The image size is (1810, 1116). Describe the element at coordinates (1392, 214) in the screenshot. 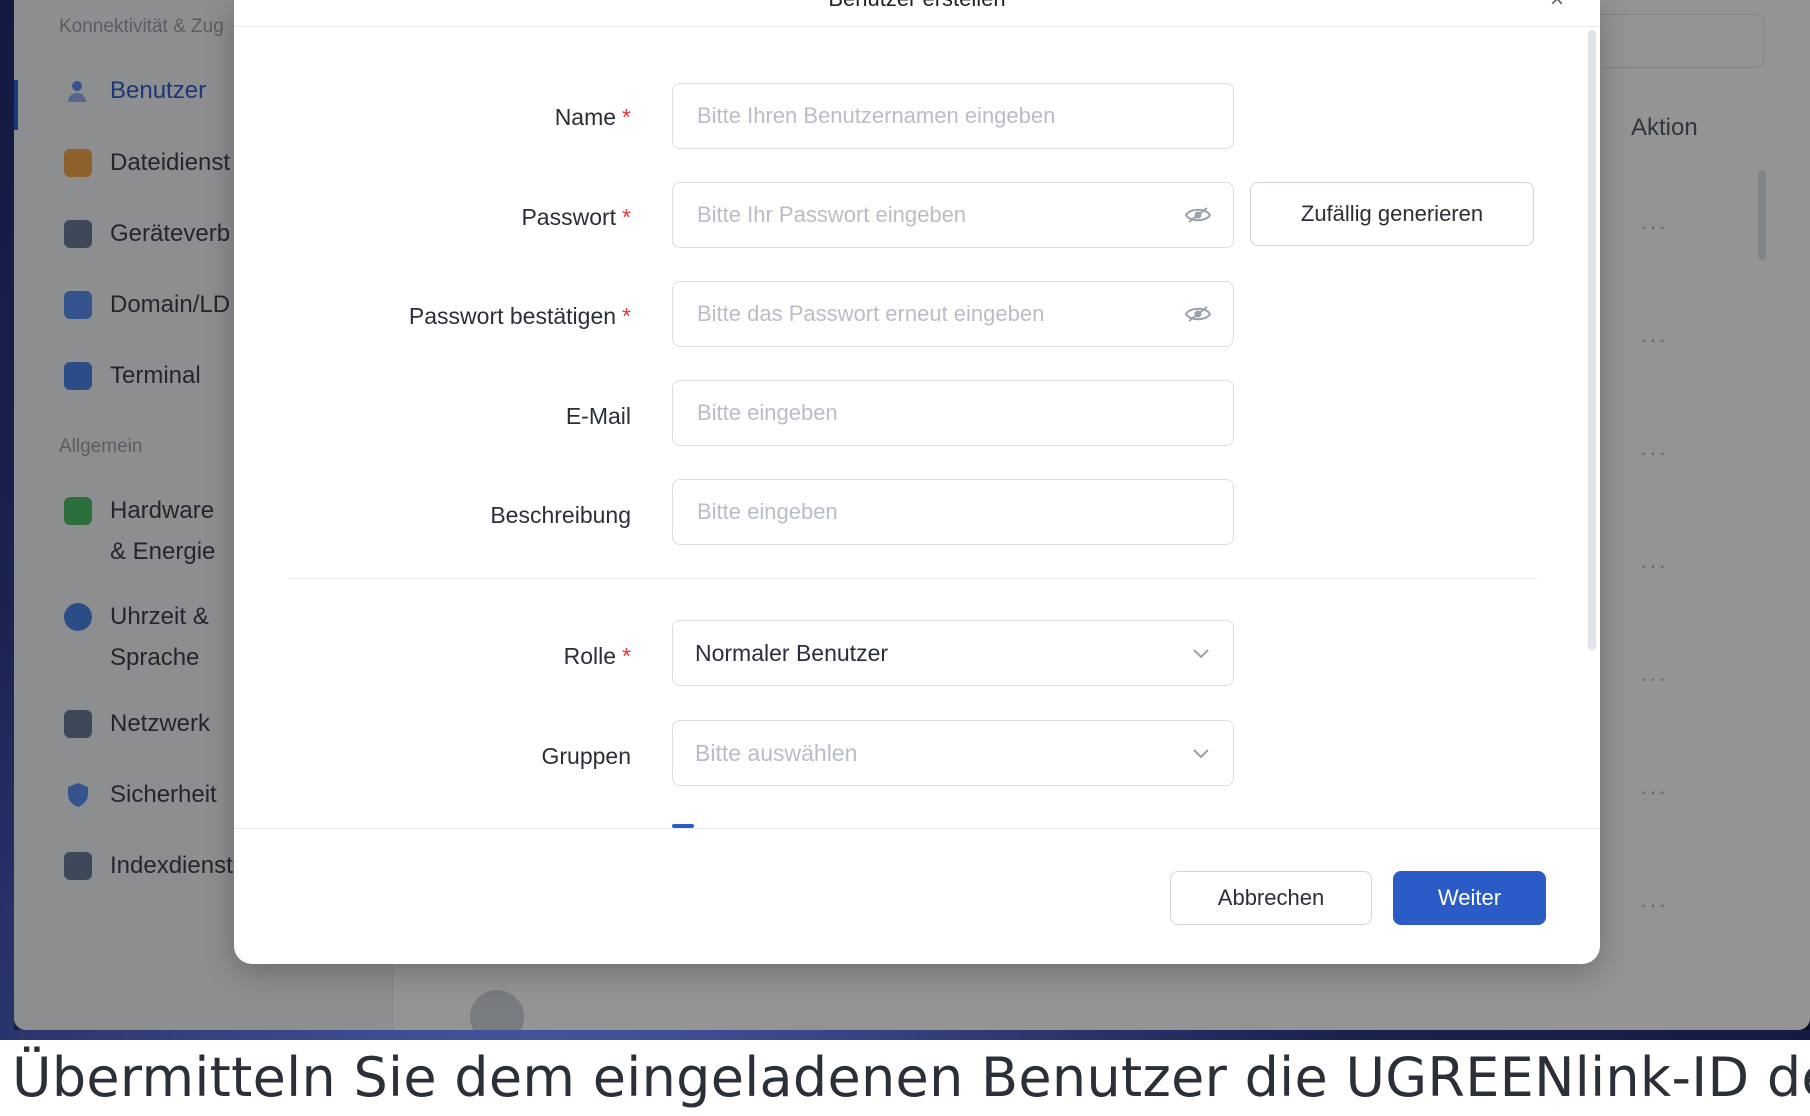

I see `generate-password-button: Zufällig generieren` at that location.